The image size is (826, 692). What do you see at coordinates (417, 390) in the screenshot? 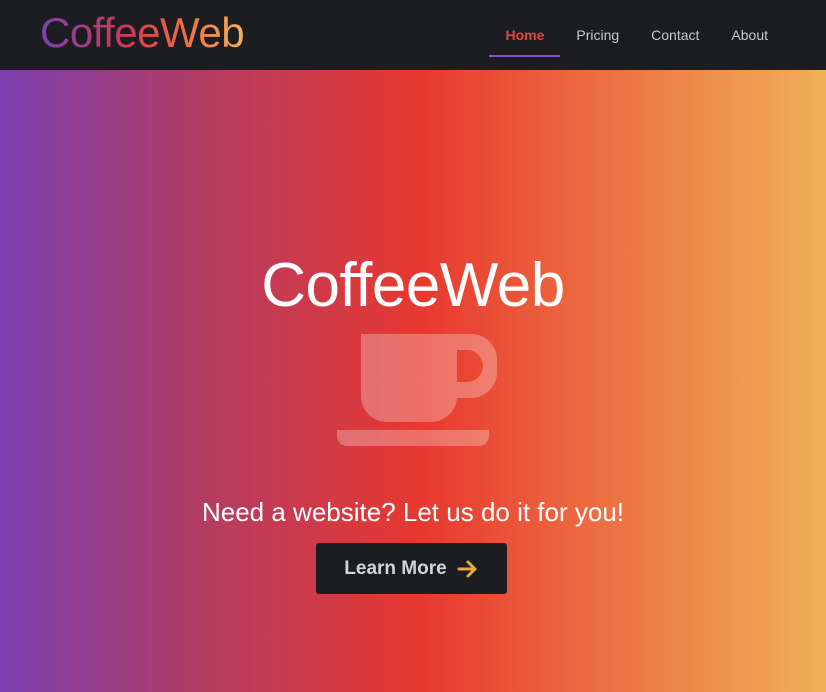
I see `coffee-cup-icon` at bounding box center [417, 390].